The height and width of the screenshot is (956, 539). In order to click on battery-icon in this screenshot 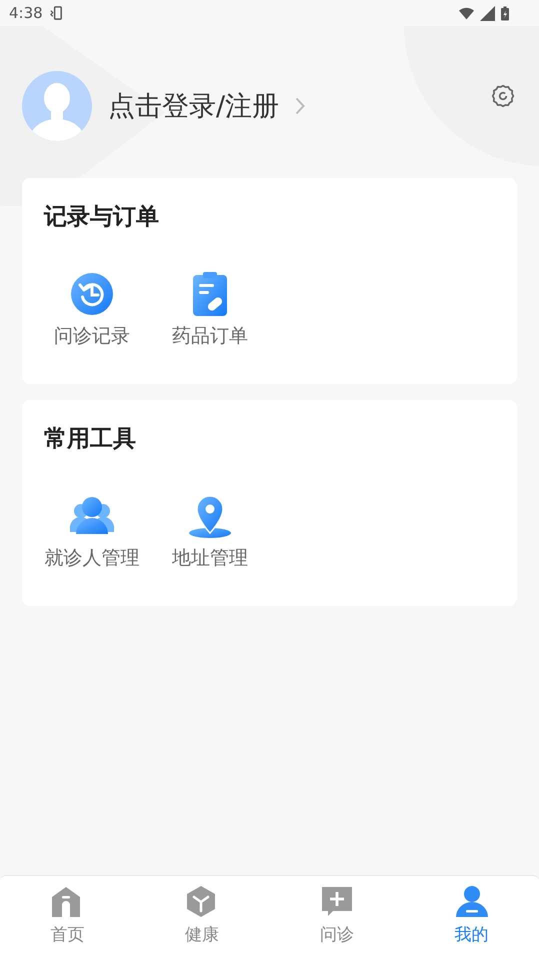, I will do `click(505, 13)`.